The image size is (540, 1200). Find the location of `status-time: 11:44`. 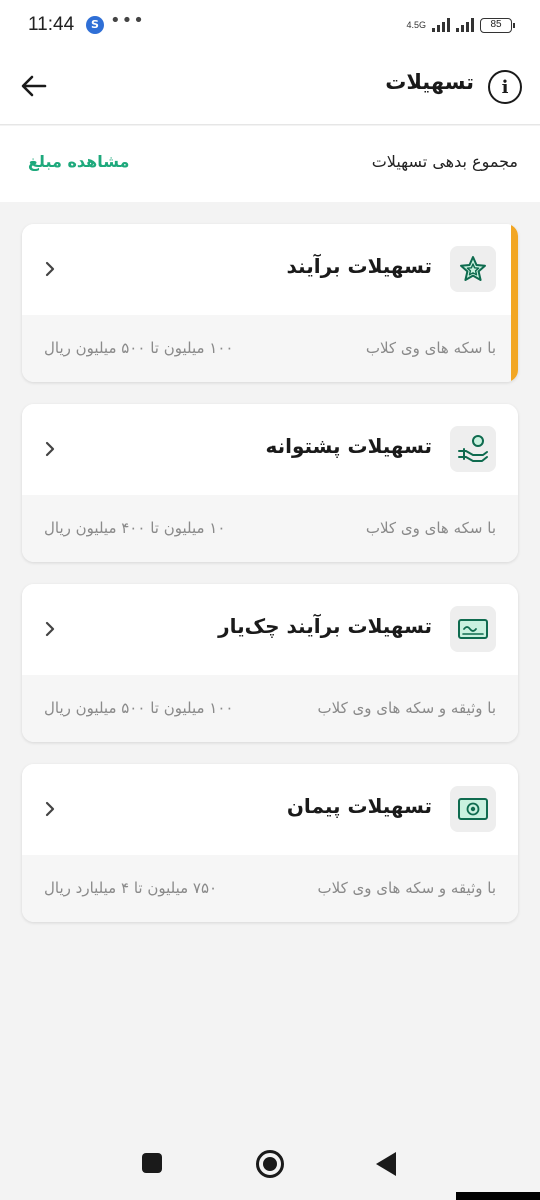

status-time: 11:44 is located at coordinates (51, 24).